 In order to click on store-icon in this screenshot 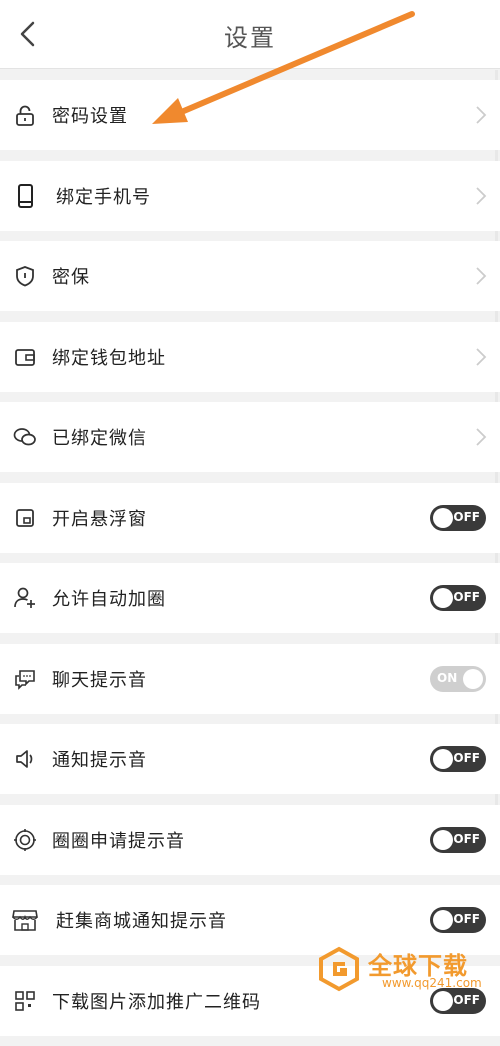, I will do `click(25, 920)`.